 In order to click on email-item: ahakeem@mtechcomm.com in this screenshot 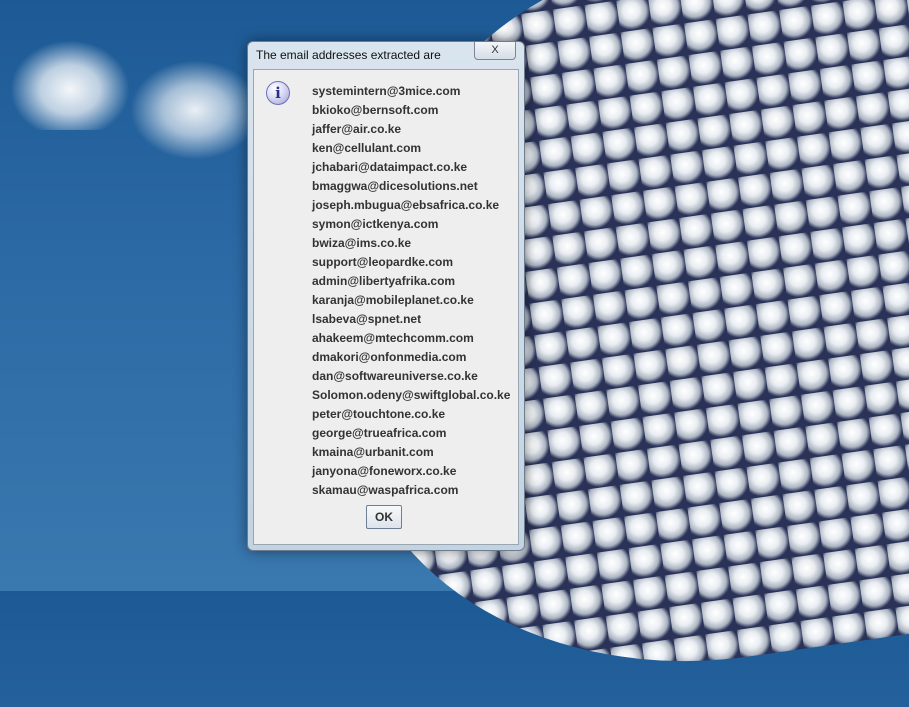, I will do `click(393, 338)`.